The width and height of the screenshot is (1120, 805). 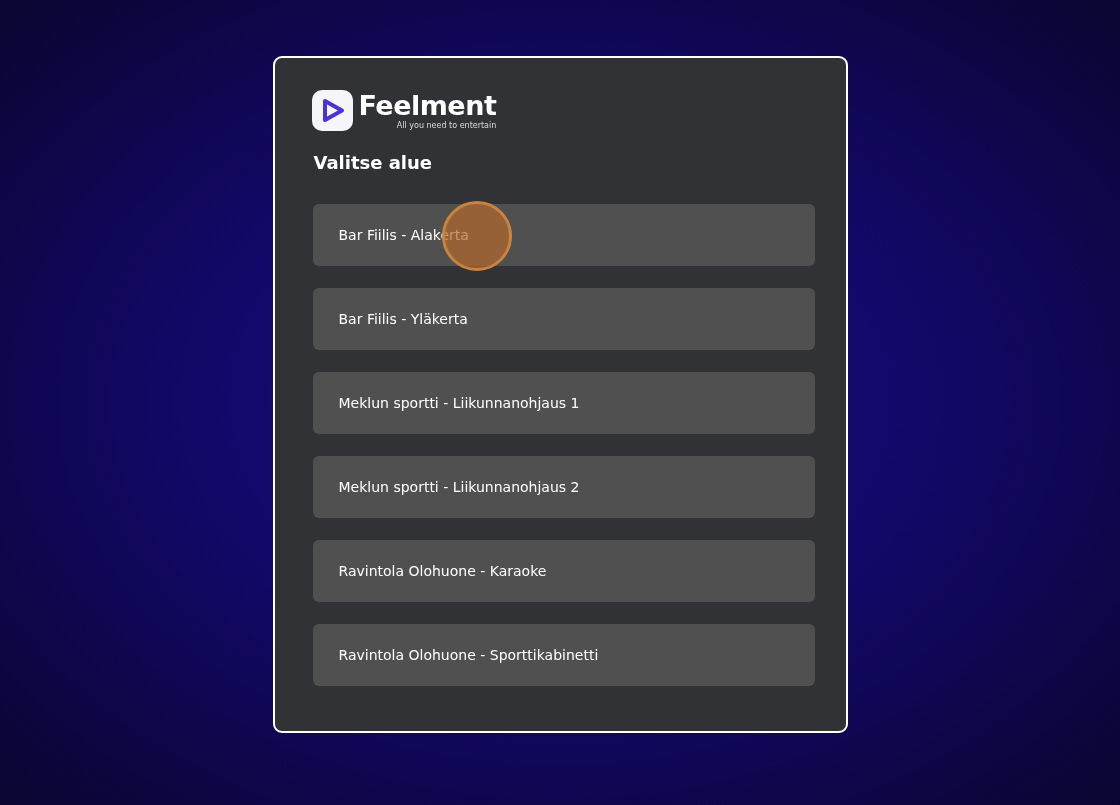 I want to click on logo-wordmark: Feelment, so click(x=427, y=105).